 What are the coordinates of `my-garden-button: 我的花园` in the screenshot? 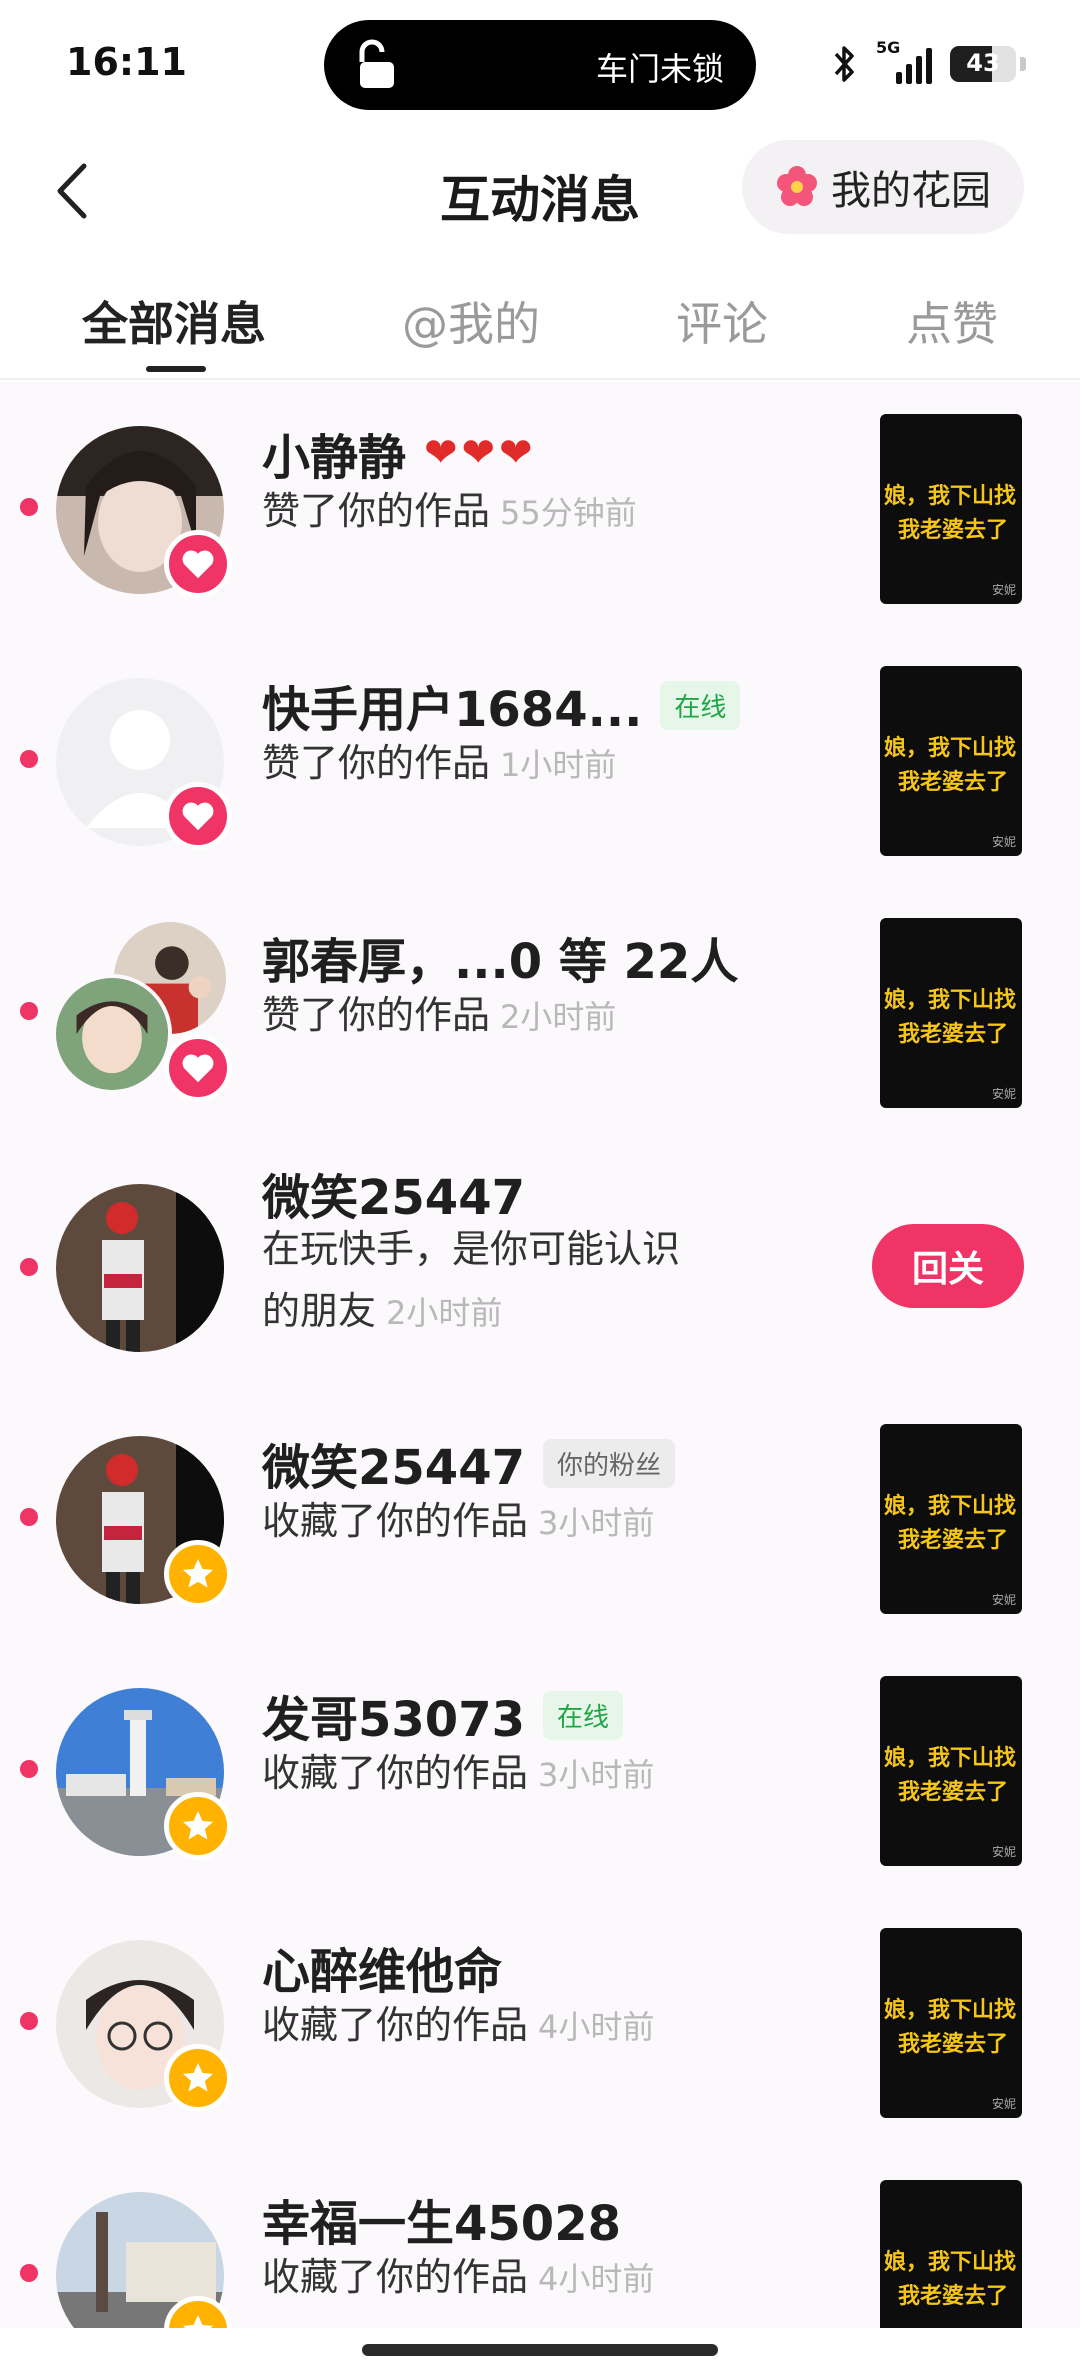 It's located at (883, 187).